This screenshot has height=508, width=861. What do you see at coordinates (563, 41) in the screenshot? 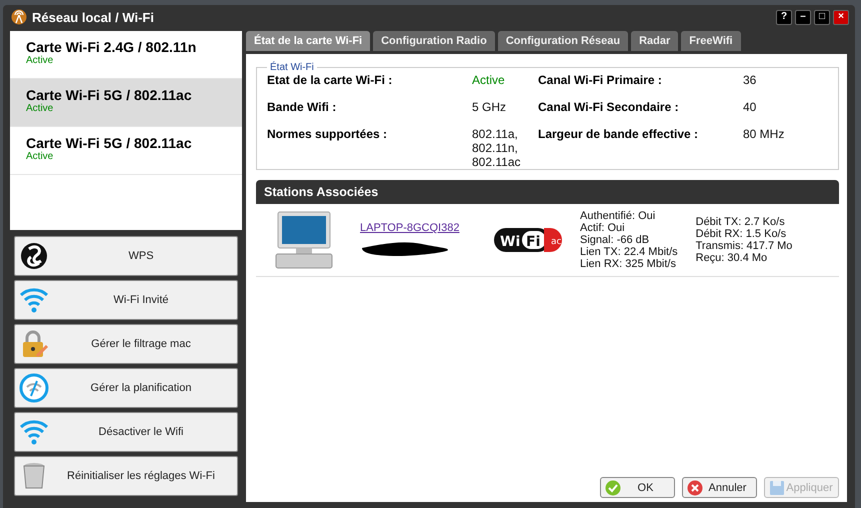
I see `tab: Configuration Réseau` at bounding box center [563, 41].